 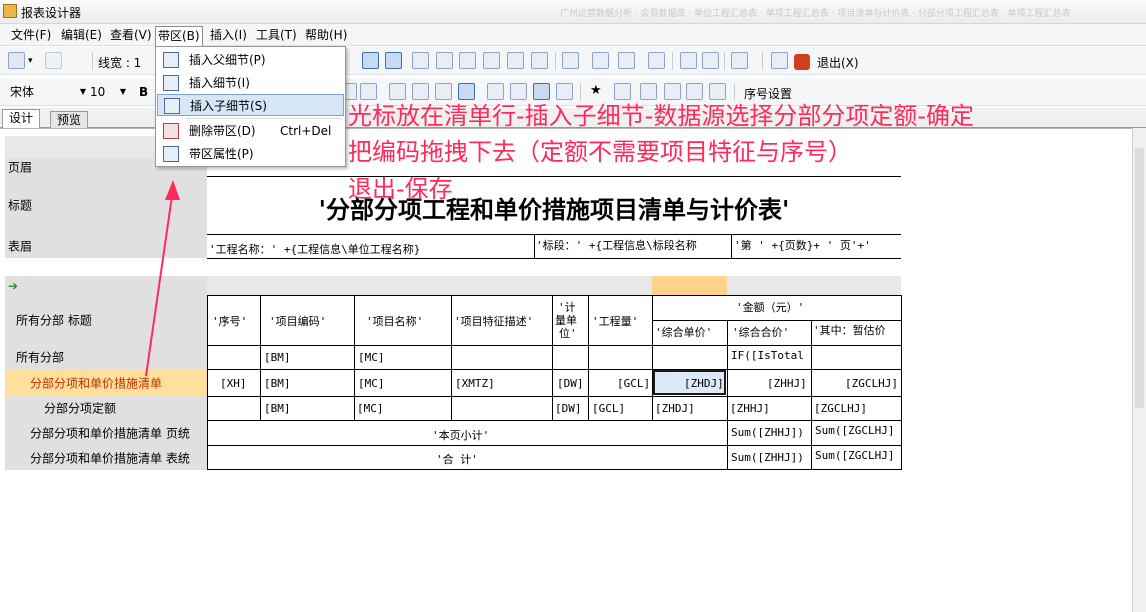 What do you see at coordinates (661, 116) in the screenshot?
I see `annotation-line-1: 光标放在清单行-插入子细节-数据源选择分部分项定额-确定` at bounding box center [661, 116].